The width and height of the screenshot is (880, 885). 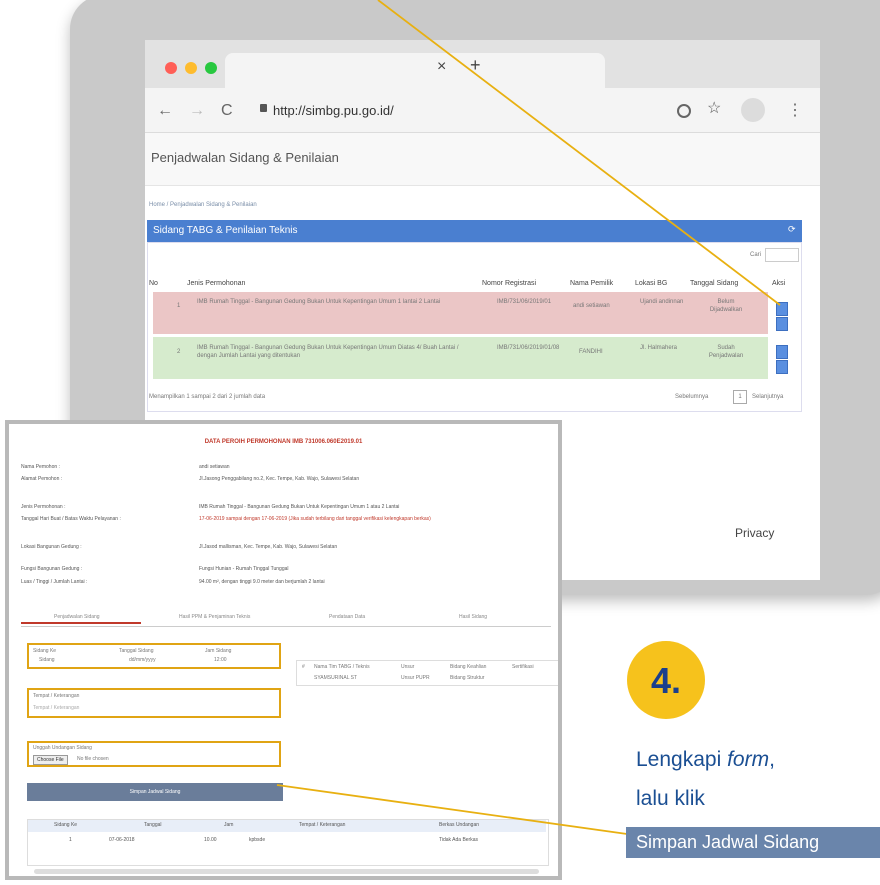 What do you see at coordinates (670, 798) in the screenshot?
I see `instruction-line-2: lalu klik` at bounding box center [670, 798].